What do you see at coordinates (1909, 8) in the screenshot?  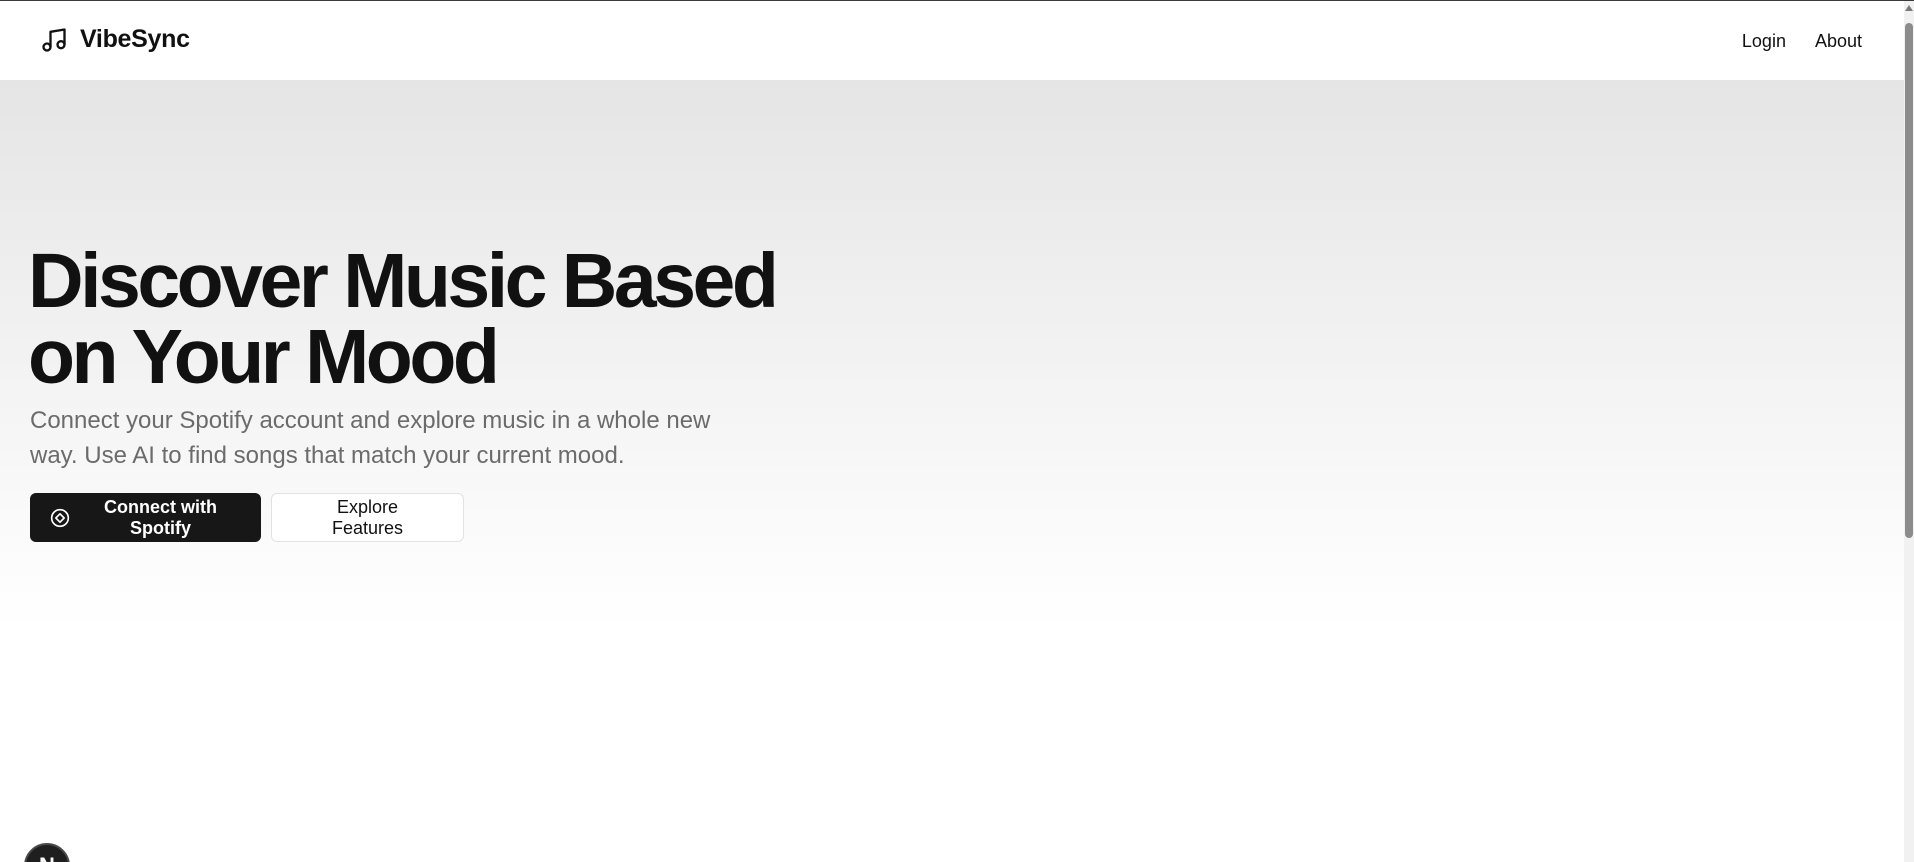 I see `scroll-up-arrow-icon` at bounding box center [1909, 8].